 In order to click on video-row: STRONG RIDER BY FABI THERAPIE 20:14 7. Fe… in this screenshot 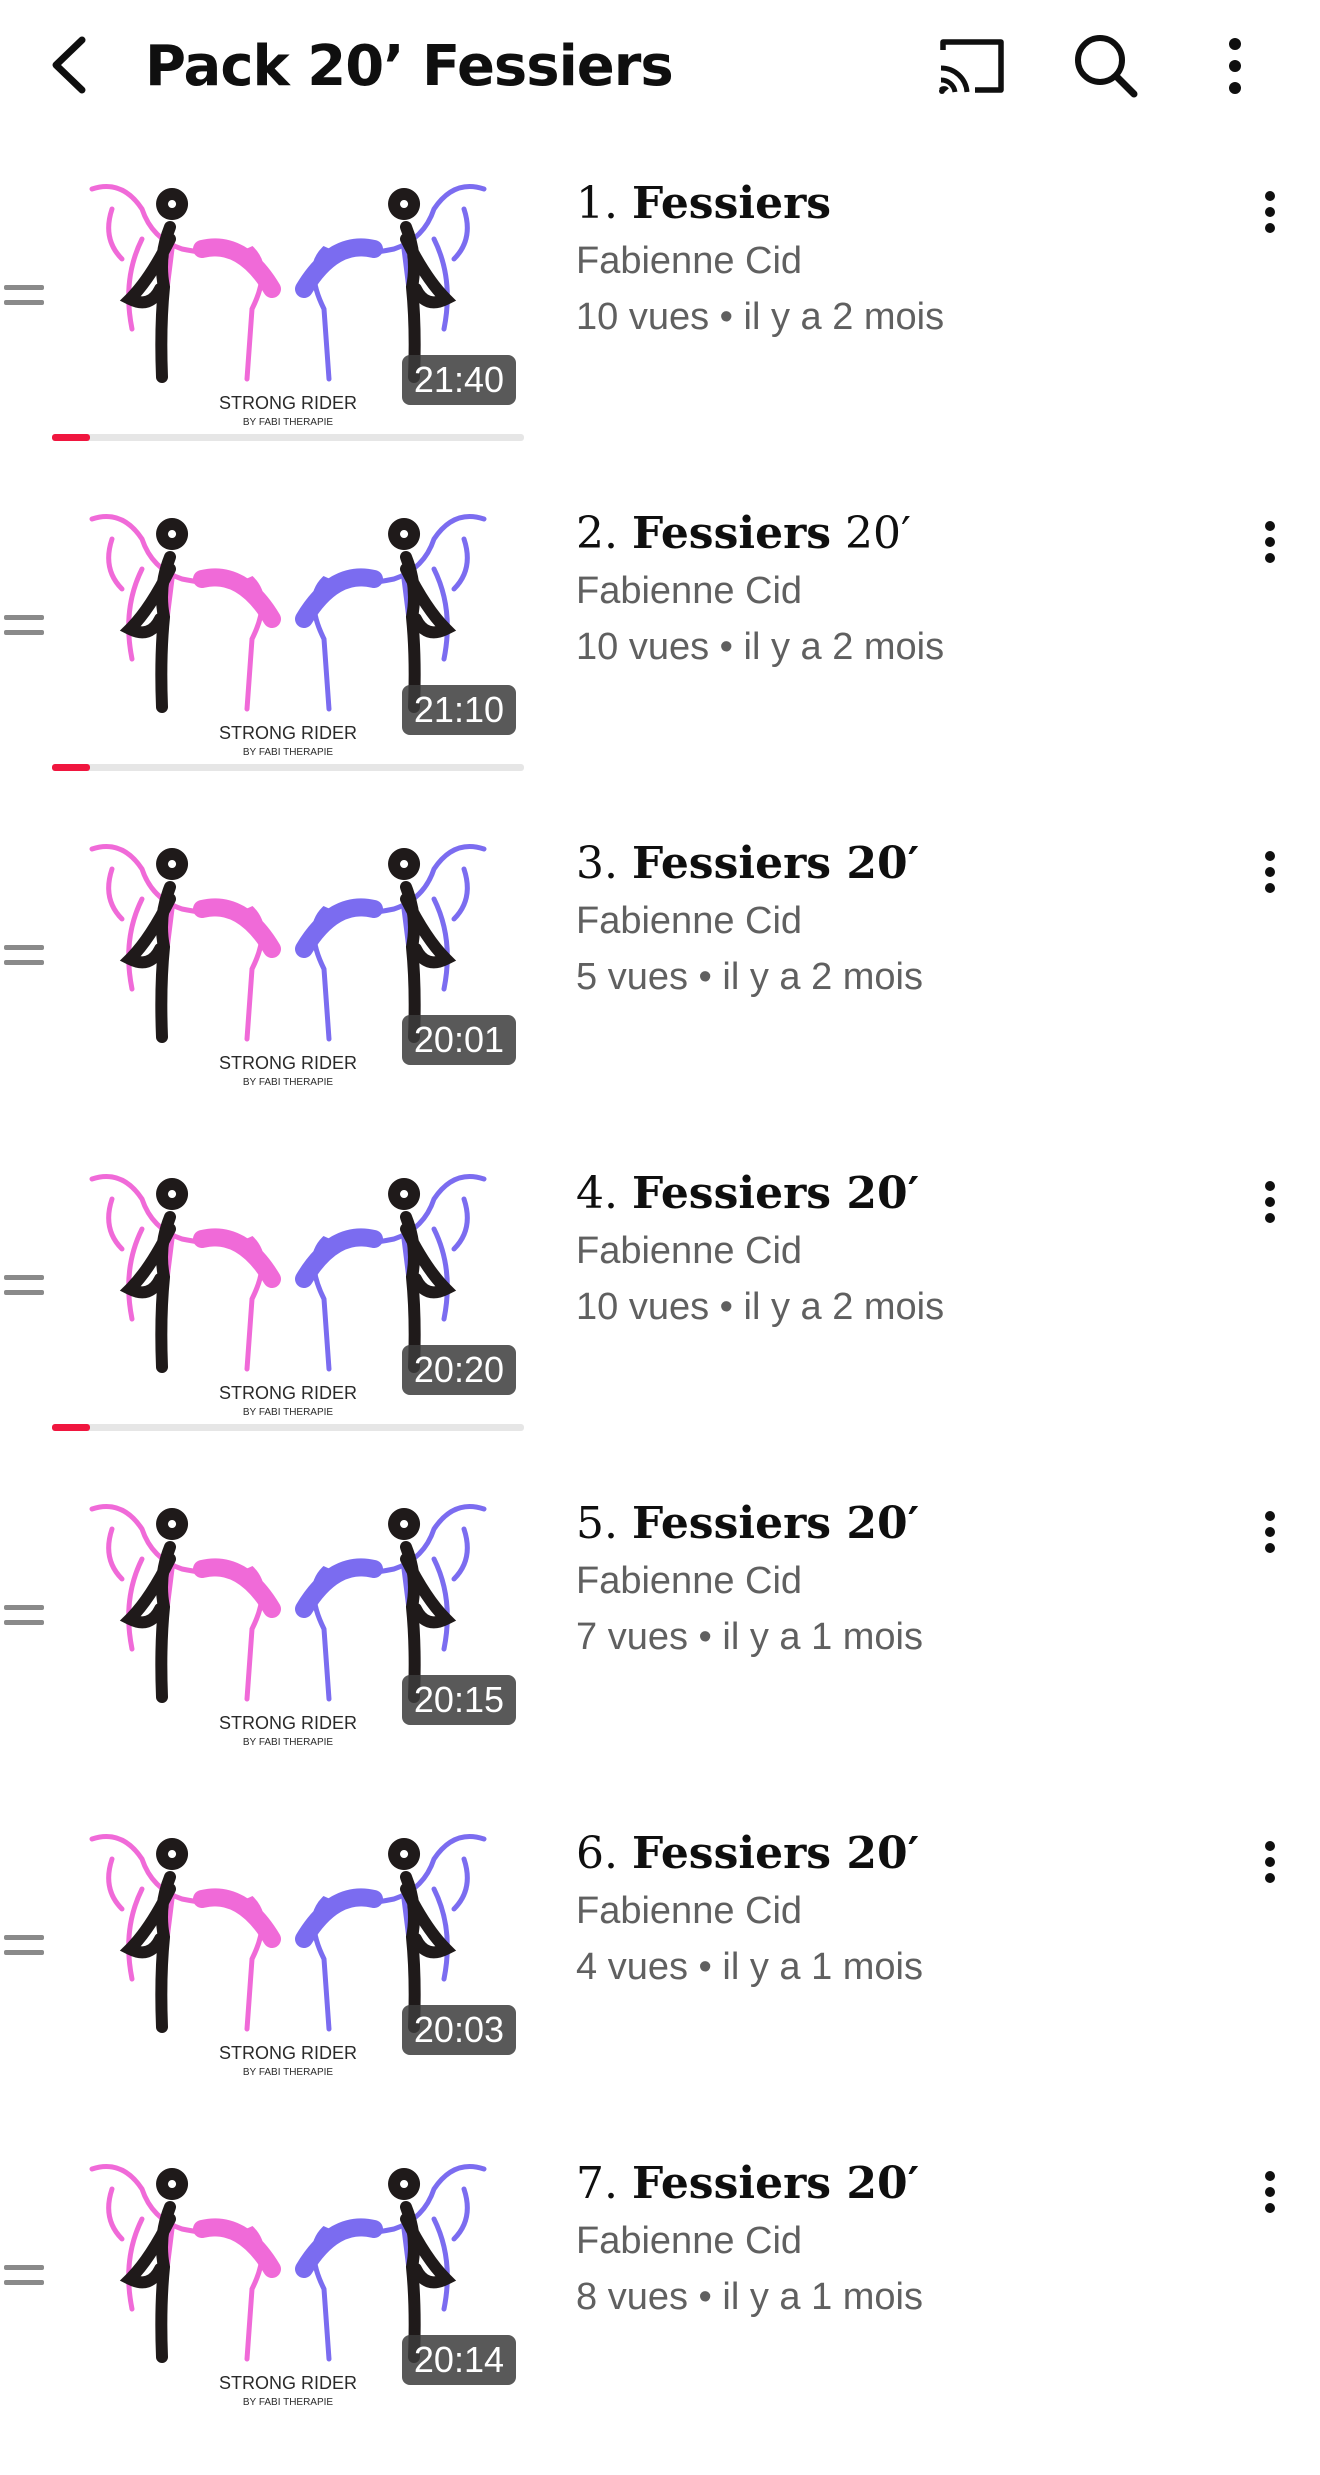, I will do `click(660, 2310)`.